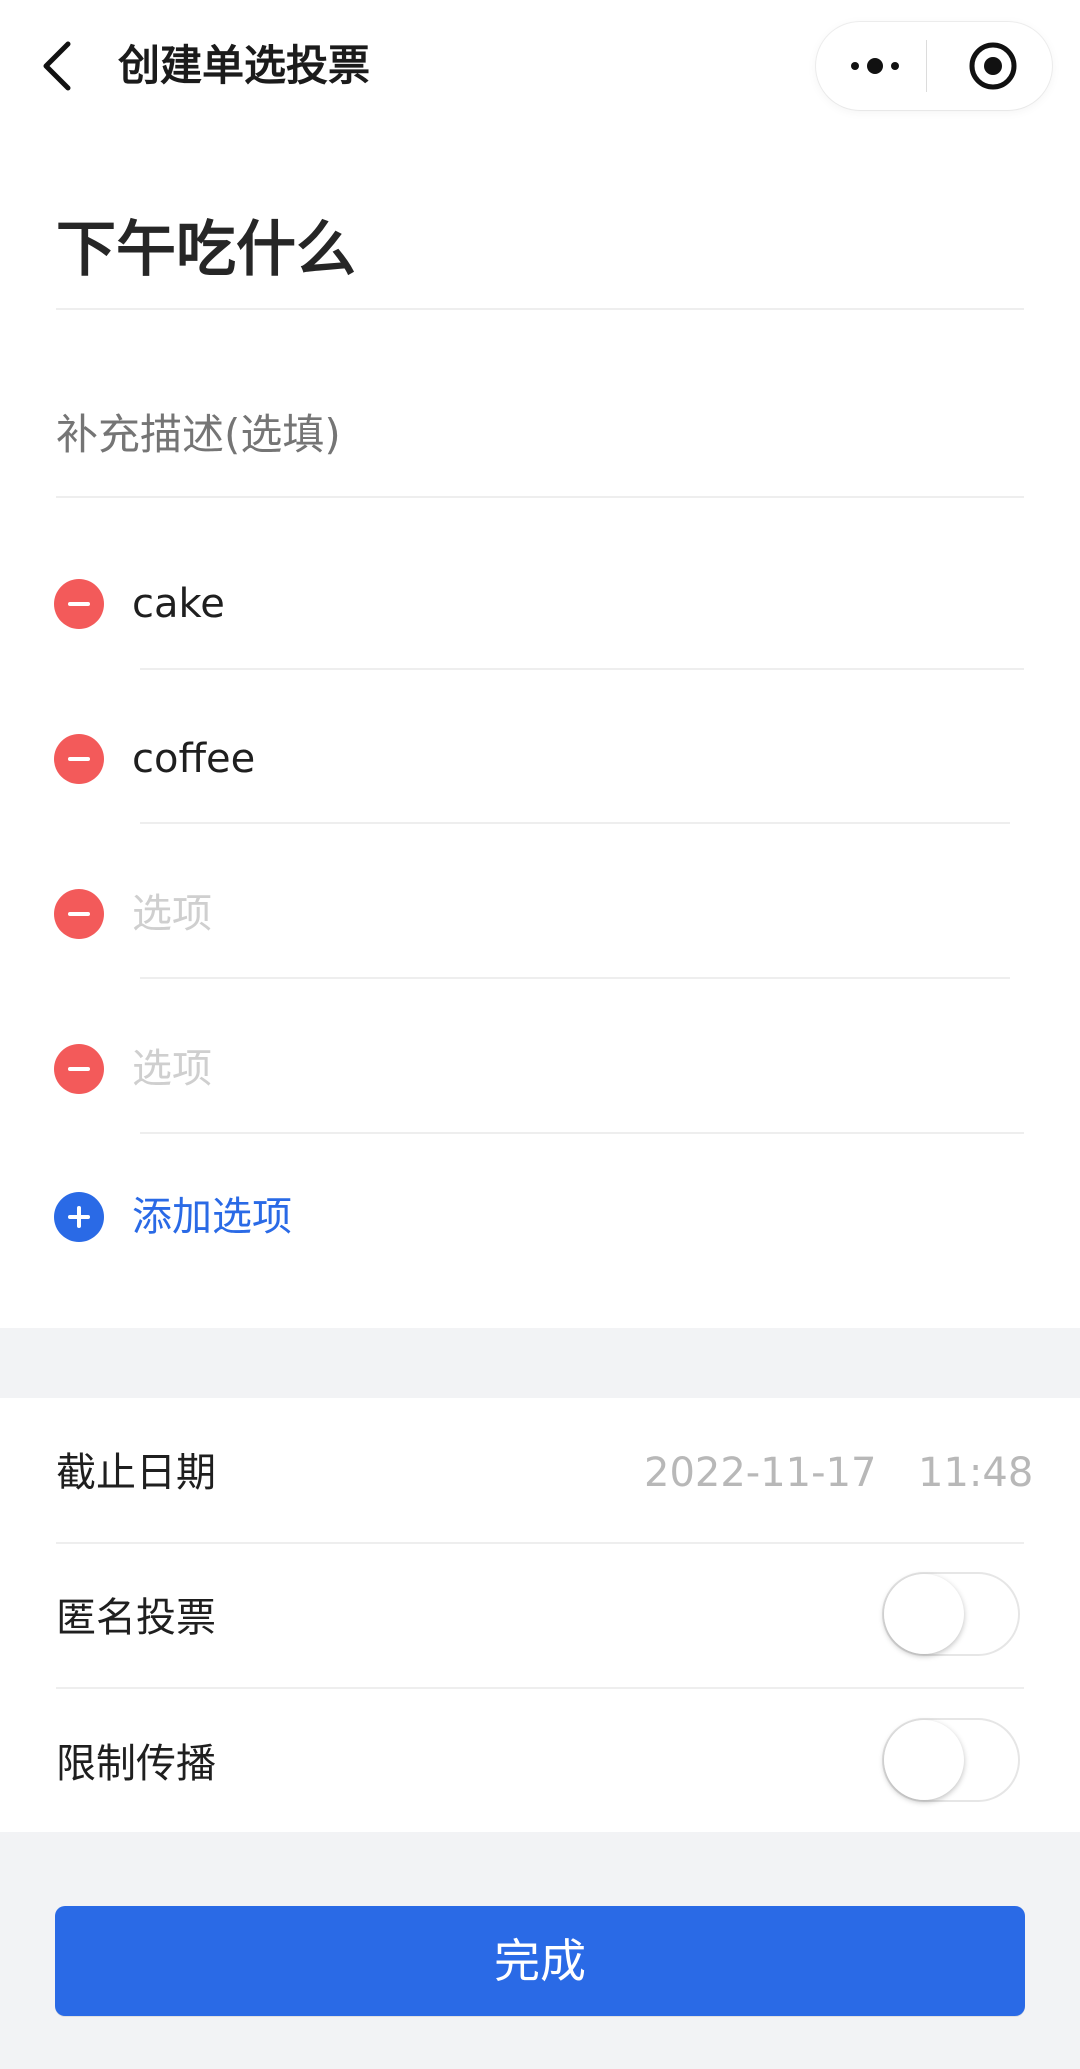 This screenshot has width=1080, height=2069. Describe the element at coordinates (193, 759) in the screenshot. I see `option-input: coffee` at that location.